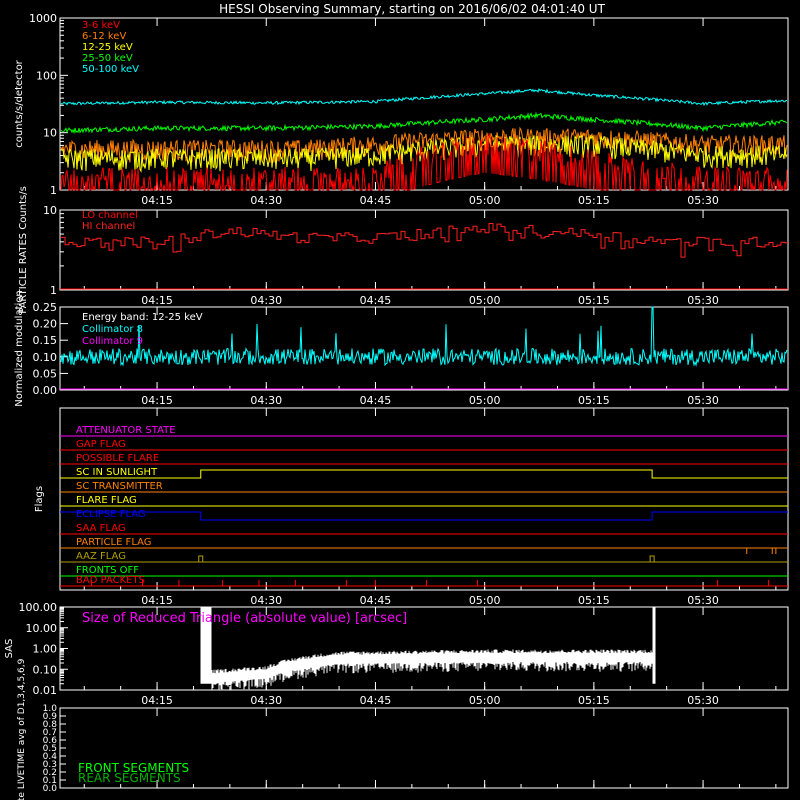 The width and height of the screenshot is (800, 800). Describe the element at coordinates (485, 400) in the screenshot. I see `modulation-xtick-label: 05:00` at that location.